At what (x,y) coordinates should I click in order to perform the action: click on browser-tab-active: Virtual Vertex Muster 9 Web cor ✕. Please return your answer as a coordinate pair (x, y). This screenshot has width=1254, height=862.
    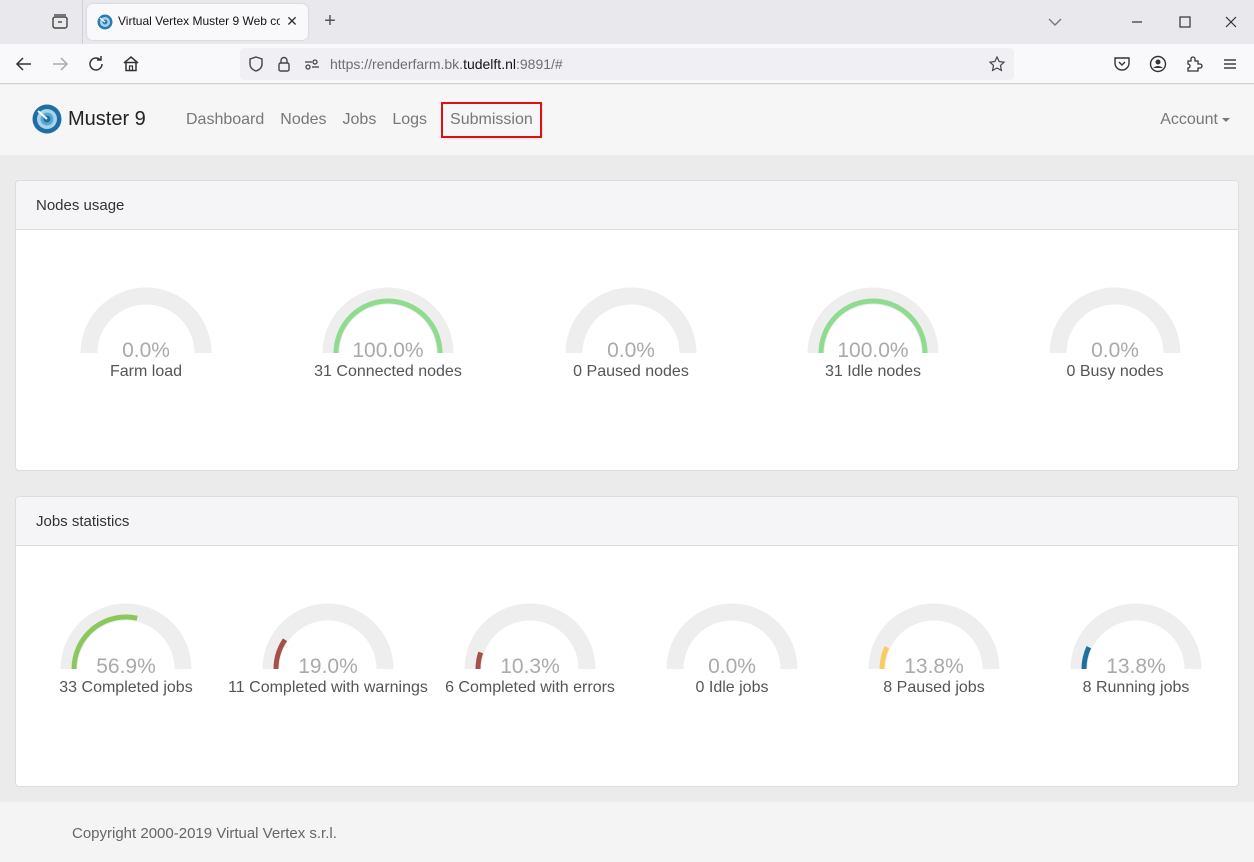
    Looking at the image, I should click on (197, 22).